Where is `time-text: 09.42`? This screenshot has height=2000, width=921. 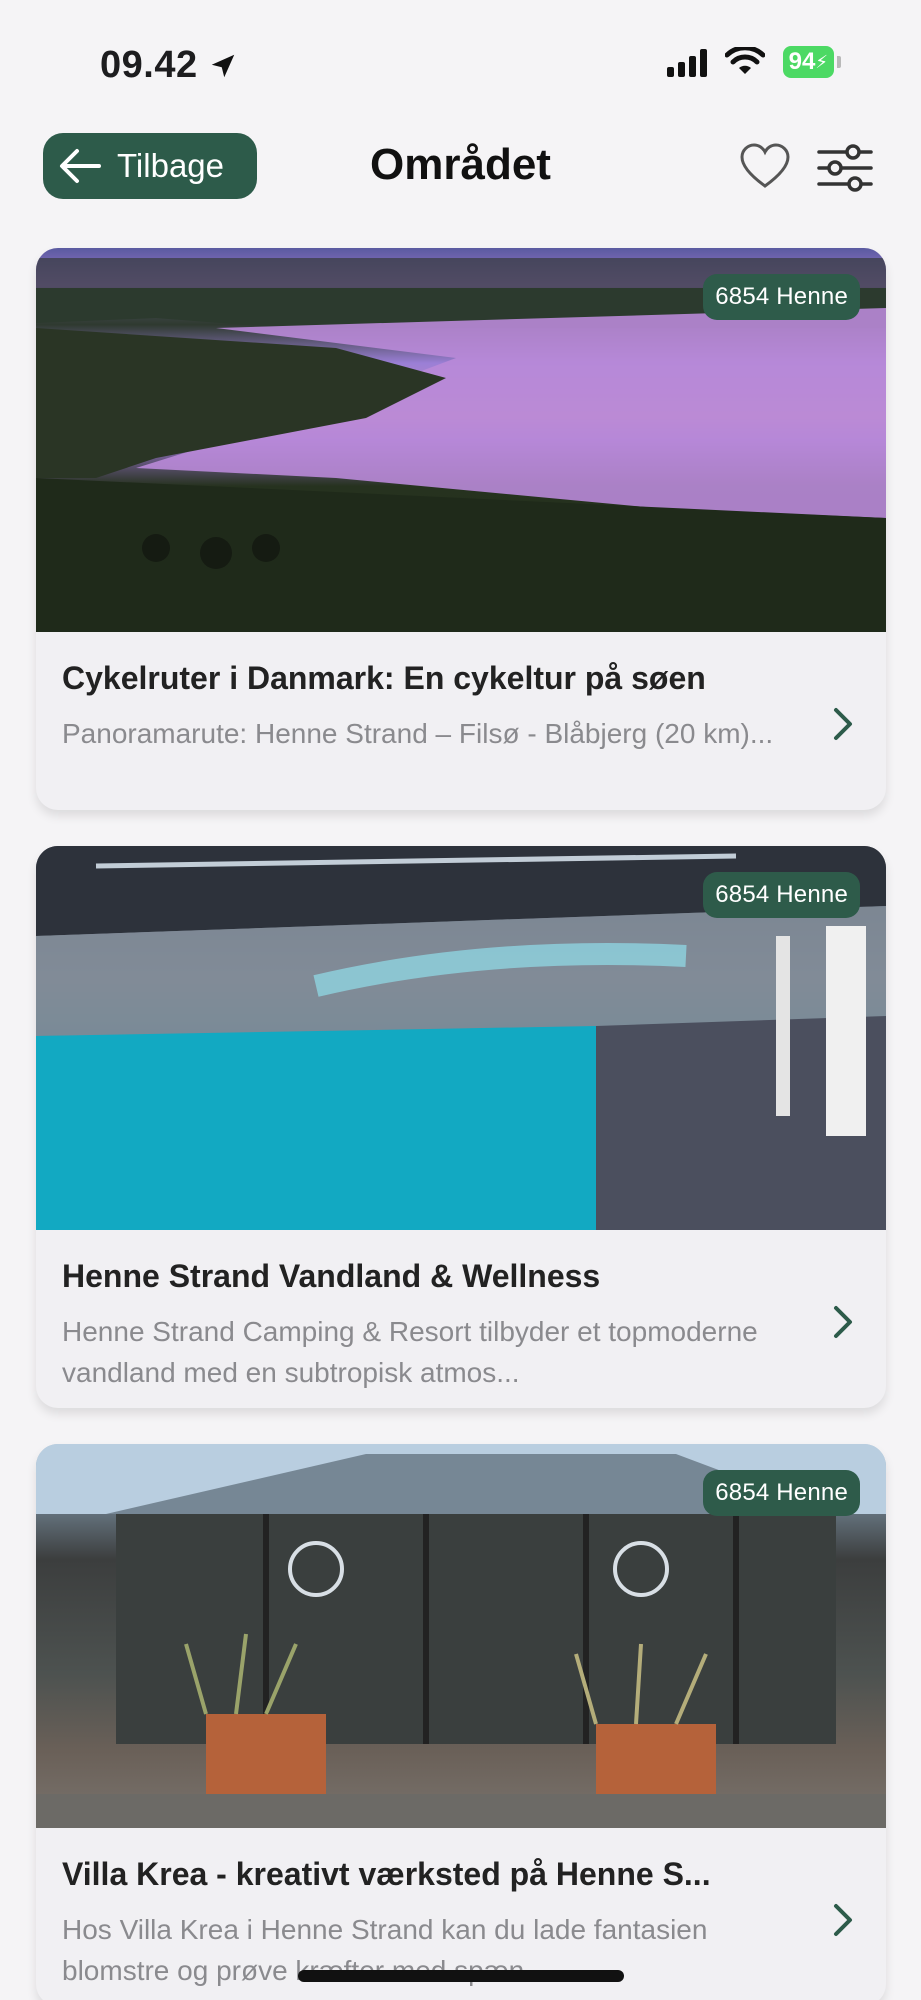 time-text: 09.42 is located at coordinates (149, 65).